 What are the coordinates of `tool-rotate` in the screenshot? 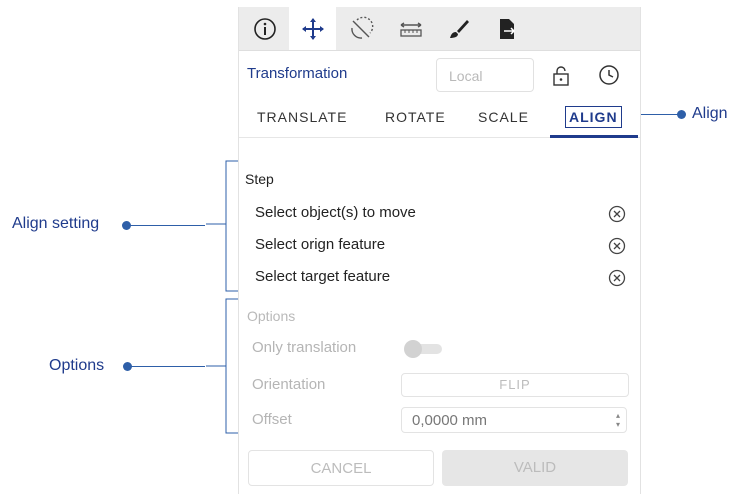 It's located at (360, 28).